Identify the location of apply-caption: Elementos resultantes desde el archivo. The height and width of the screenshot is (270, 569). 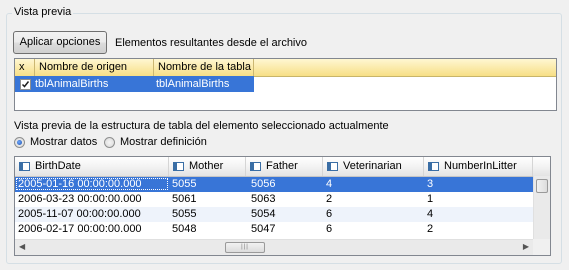
(211, 43).